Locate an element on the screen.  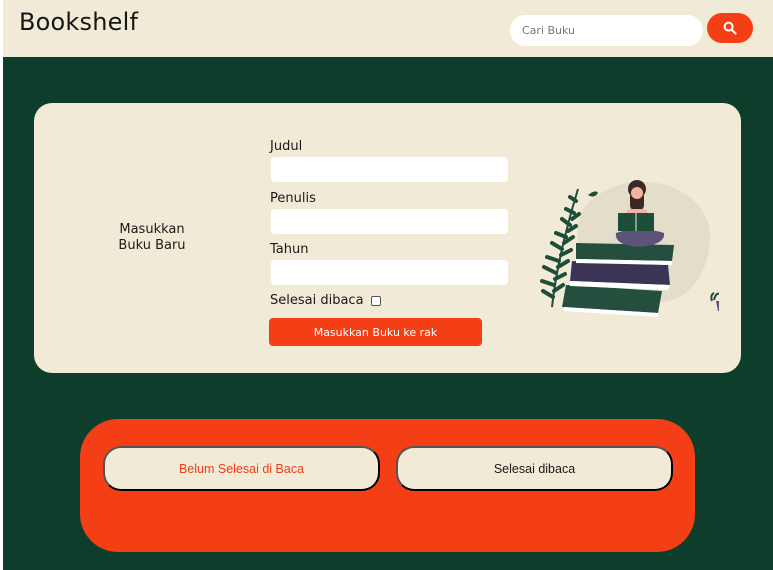
search-icon is located at coordinates (730, 28).